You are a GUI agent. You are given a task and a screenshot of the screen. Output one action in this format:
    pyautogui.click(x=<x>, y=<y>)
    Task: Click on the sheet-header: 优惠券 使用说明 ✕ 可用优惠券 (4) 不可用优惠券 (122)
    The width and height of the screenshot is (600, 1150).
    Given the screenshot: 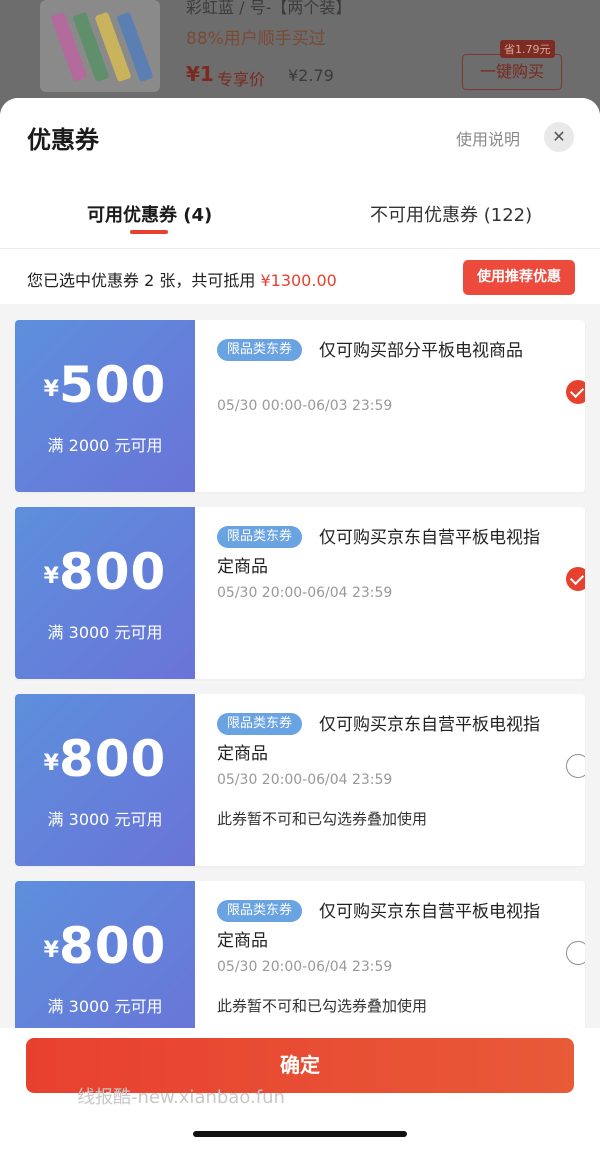 What is the action you would take?
    pyautogui.click(x=300, y=173)
    